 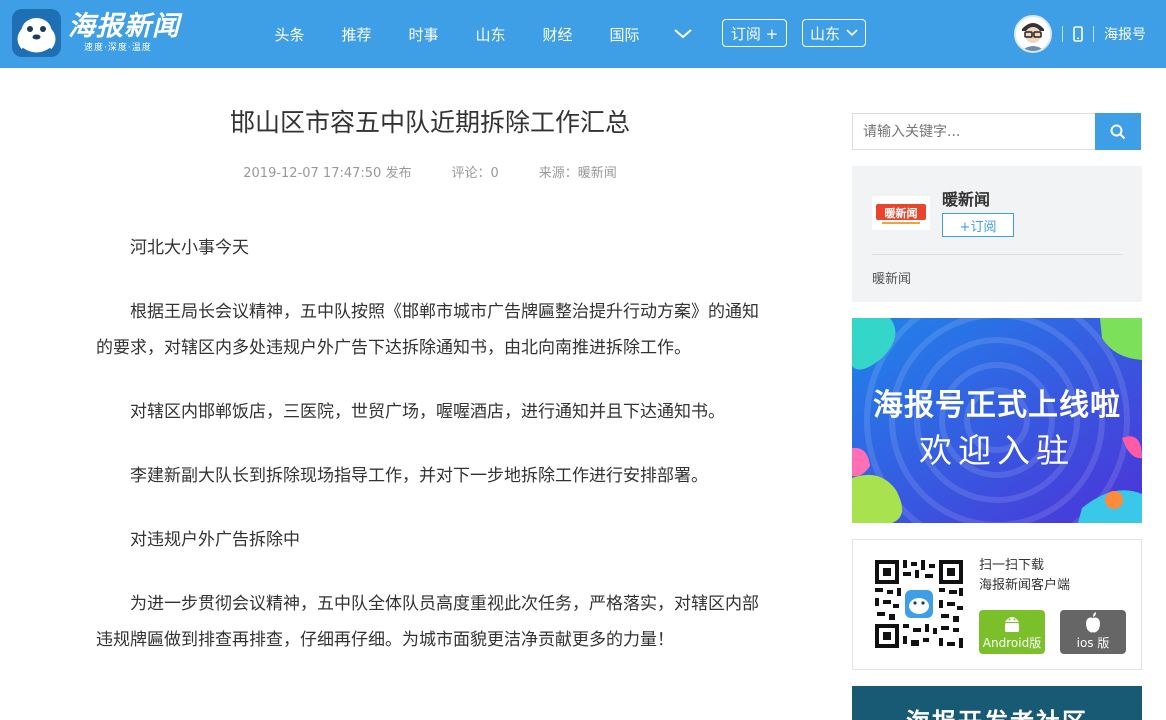 I want to click on haibao-account-link: 海报号, so click(x=1125, y=34).